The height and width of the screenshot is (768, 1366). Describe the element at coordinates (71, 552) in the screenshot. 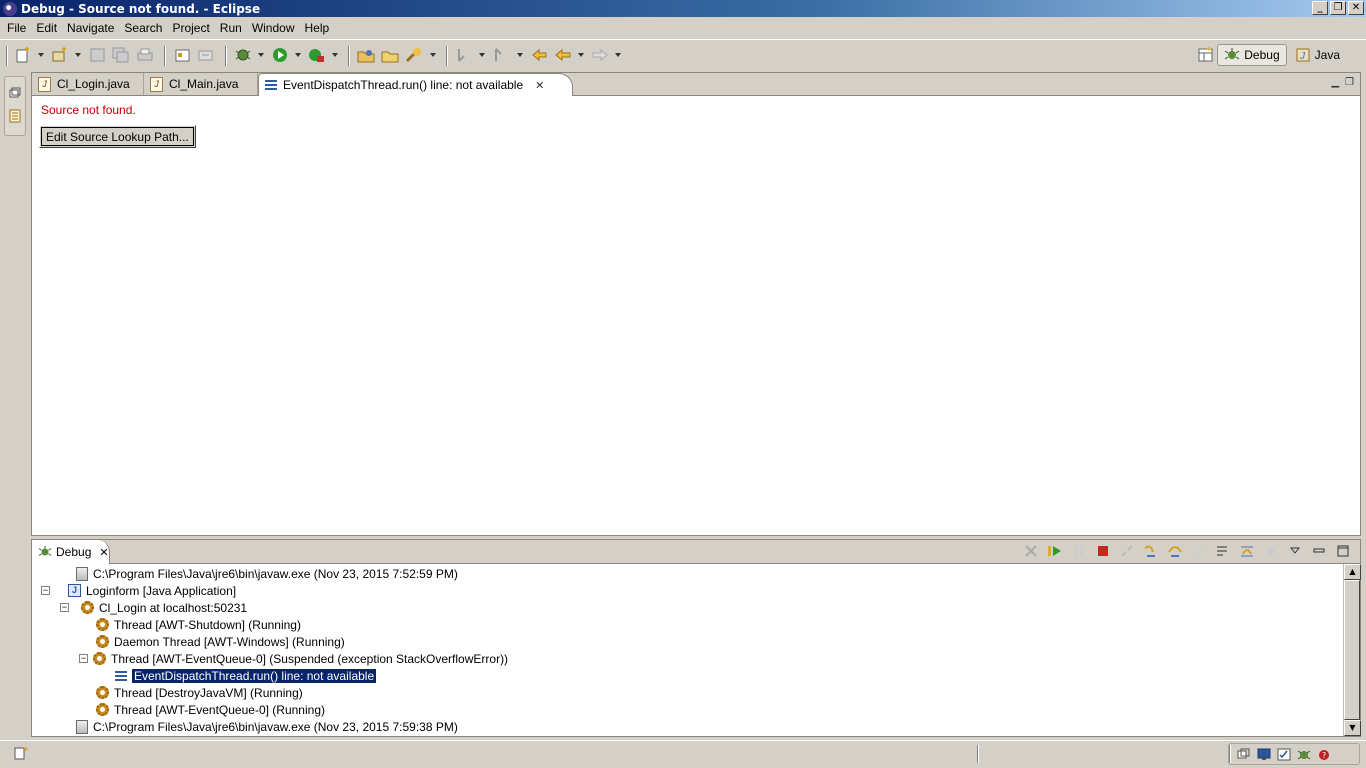

I see `tab-debug: Debug ✕` at that location.